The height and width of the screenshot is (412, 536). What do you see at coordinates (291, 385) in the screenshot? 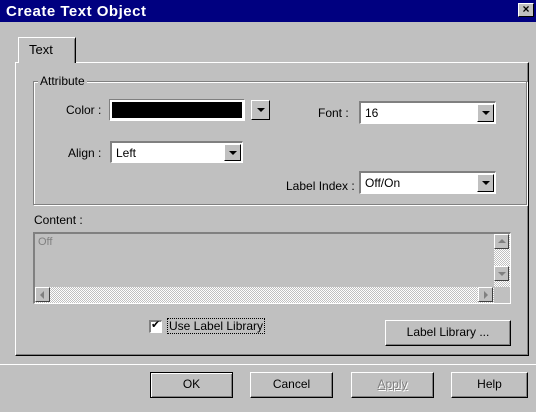
I see `cancel-button: Cancel` at bounding box center [291, 385].